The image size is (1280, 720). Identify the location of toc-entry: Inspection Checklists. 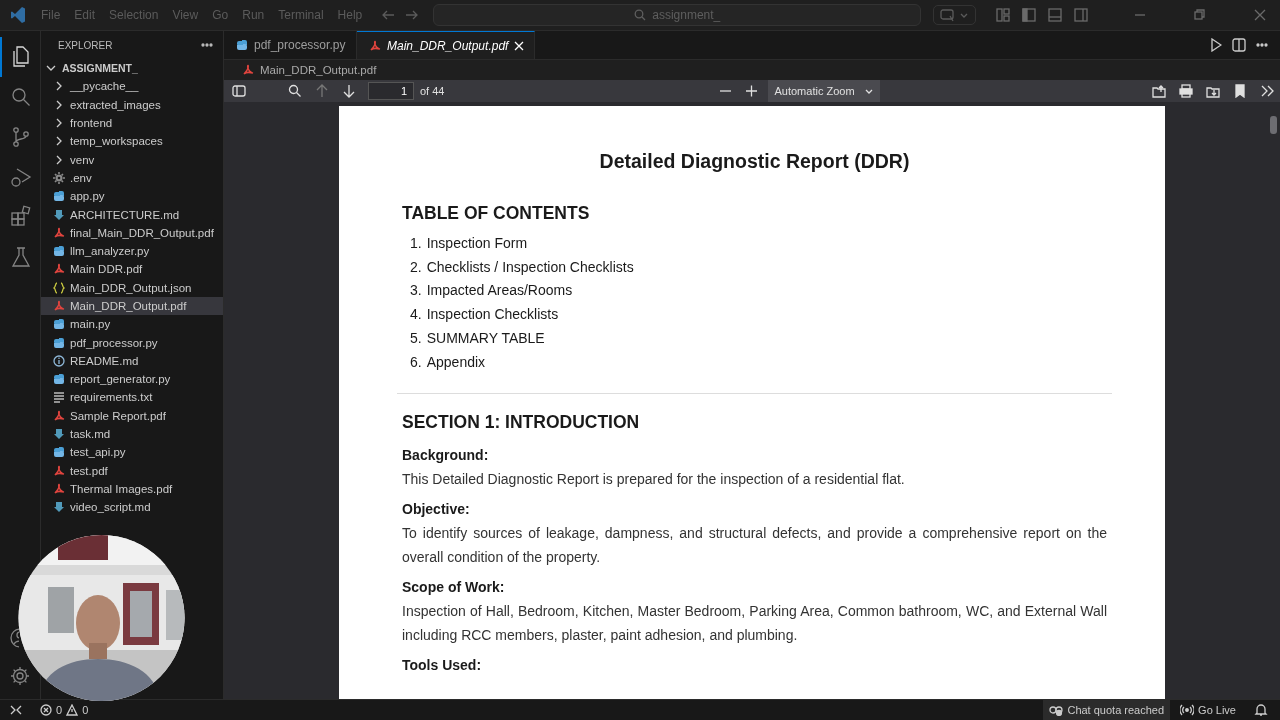
(492, 315).